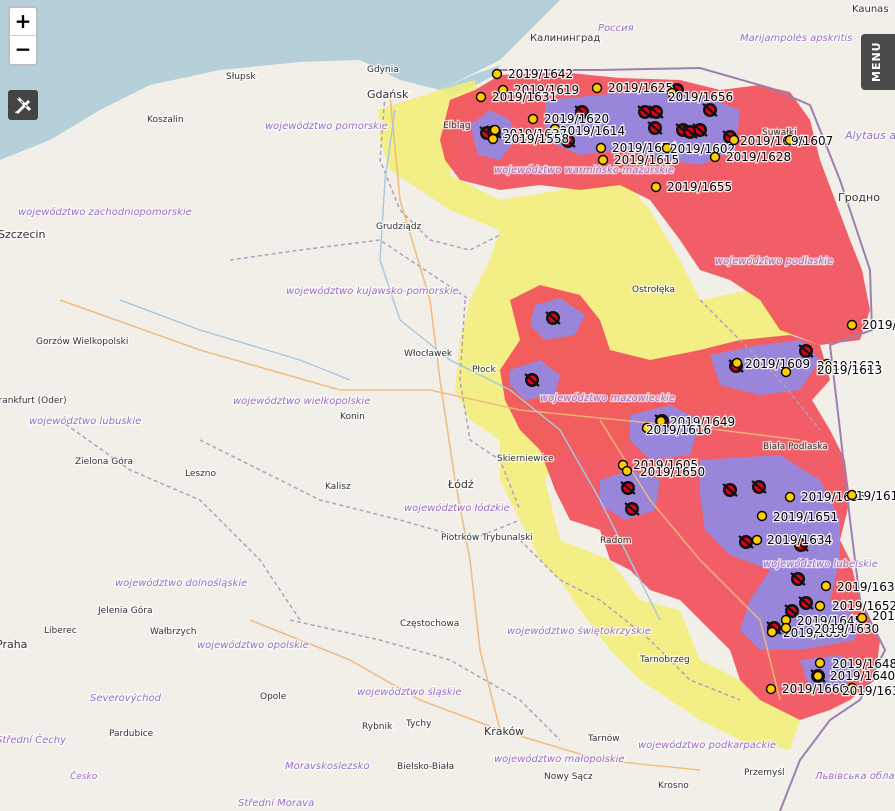  What do you see at coordinates (540, 74) in the screenshot?
I see `marker-label: 2019/1642` at bounding box center [540, 74].